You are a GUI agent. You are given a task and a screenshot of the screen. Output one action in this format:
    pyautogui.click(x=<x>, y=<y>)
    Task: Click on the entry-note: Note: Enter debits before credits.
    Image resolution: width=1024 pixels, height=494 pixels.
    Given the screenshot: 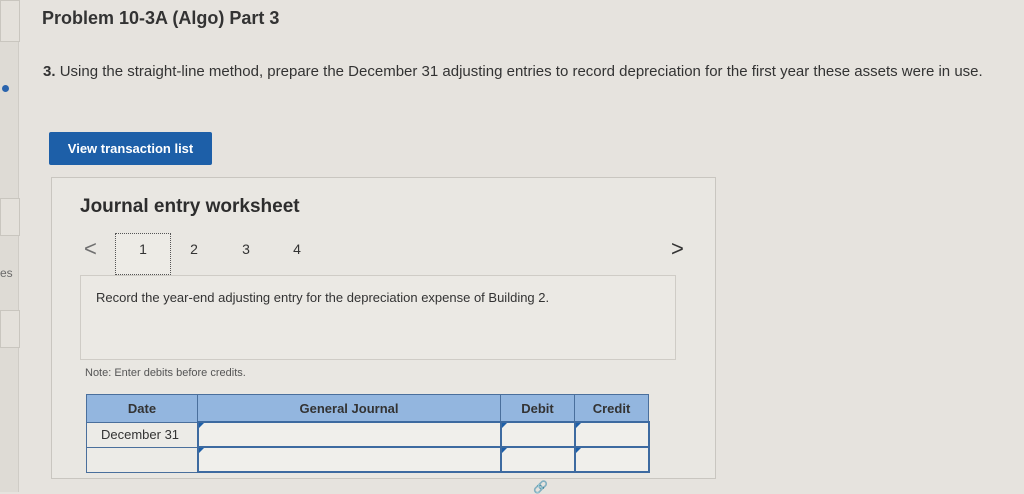 What is the action you would take?
    pyautogui.click(x=165, y=373)
    